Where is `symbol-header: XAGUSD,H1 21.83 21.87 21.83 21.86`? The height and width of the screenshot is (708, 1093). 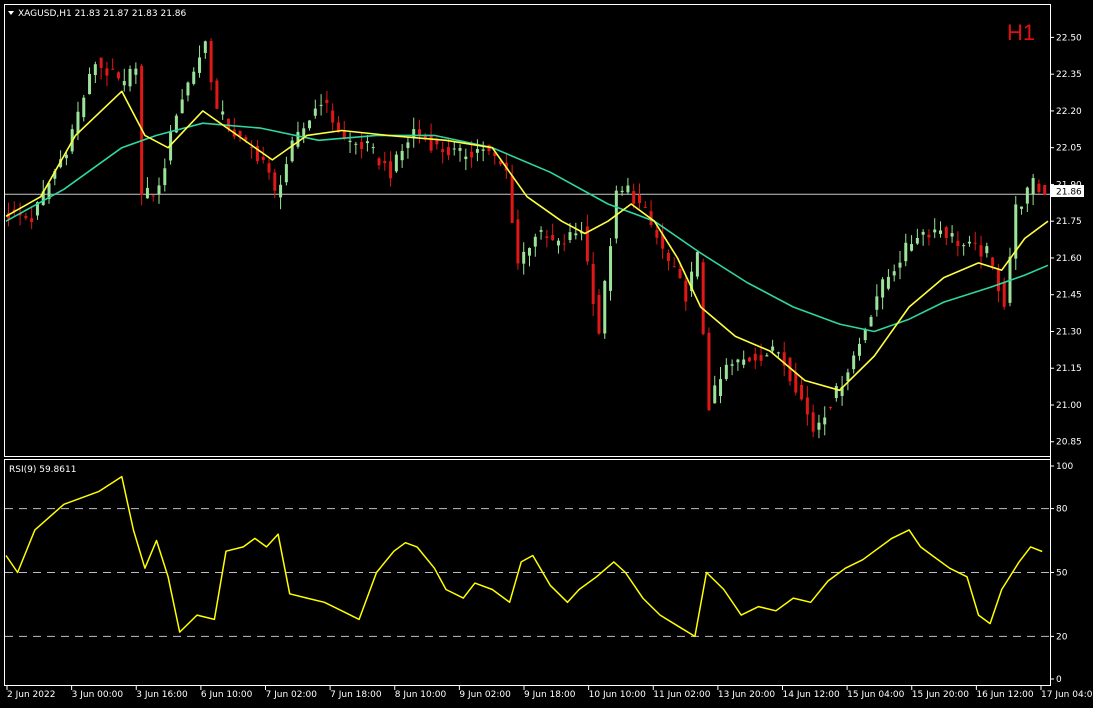 symbol-header: XAGUSD,H1 21.83 21.87 21.83 21.86 is located at coordinates (102, 14).